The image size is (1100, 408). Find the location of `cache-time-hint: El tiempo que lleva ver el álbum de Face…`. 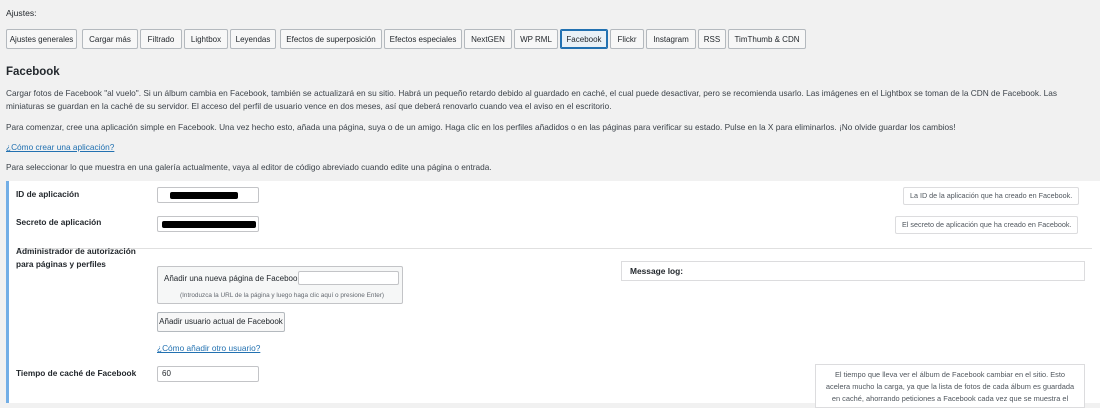

cache-time-hint: El tiempo que lleva ver el álbum de Face… is located at coordinates (950, 386).